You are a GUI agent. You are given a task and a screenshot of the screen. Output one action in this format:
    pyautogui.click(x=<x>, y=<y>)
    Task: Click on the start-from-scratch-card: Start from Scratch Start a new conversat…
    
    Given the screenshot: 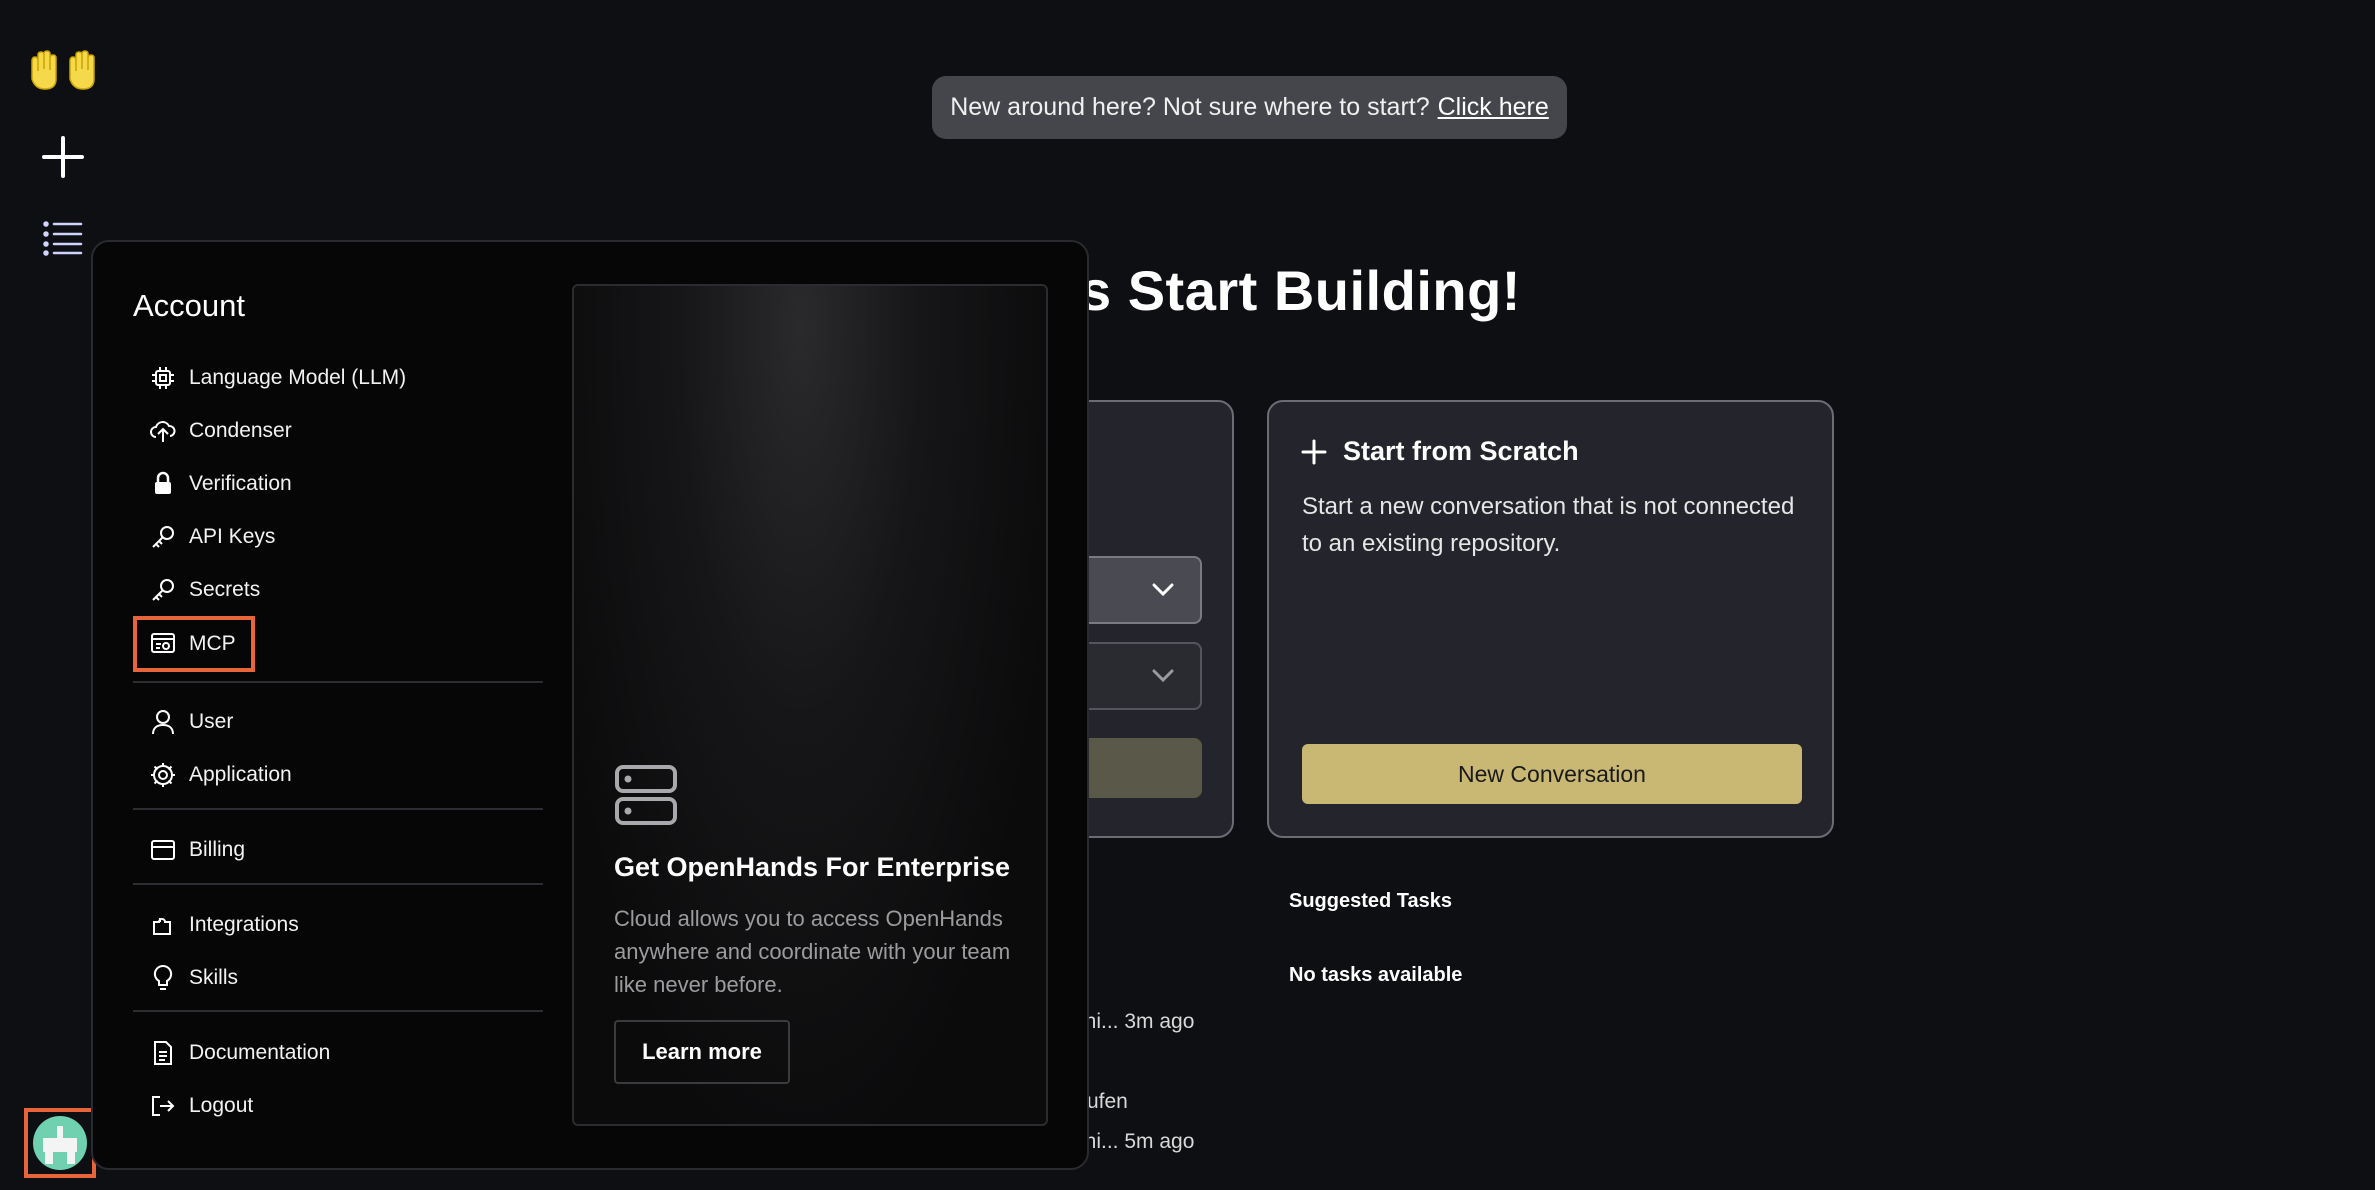 What is the action you would take?
    pyautogui.click(x=1550, y=619)
    